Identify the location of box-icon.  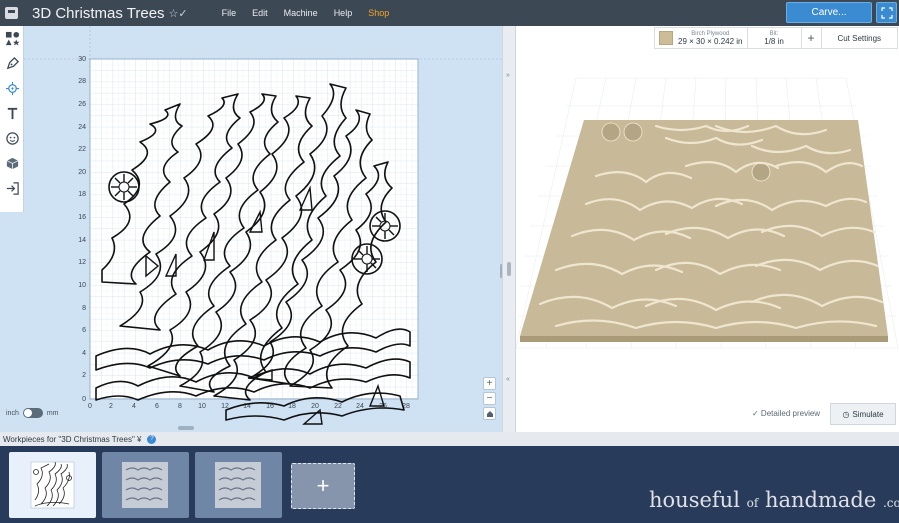
(12, 163).